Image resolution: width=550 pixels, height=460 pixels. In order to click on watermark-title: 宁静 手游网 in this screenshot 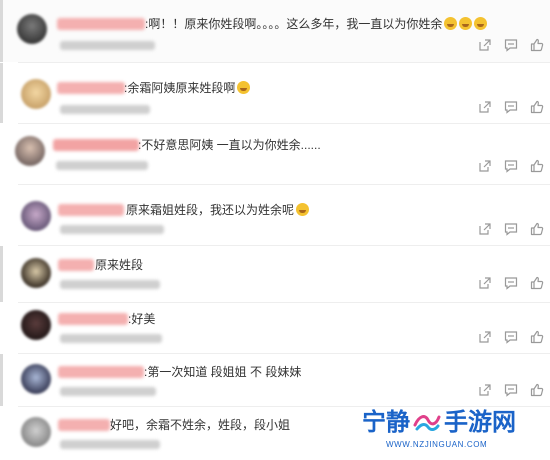, I will do `click(439, 423)`.